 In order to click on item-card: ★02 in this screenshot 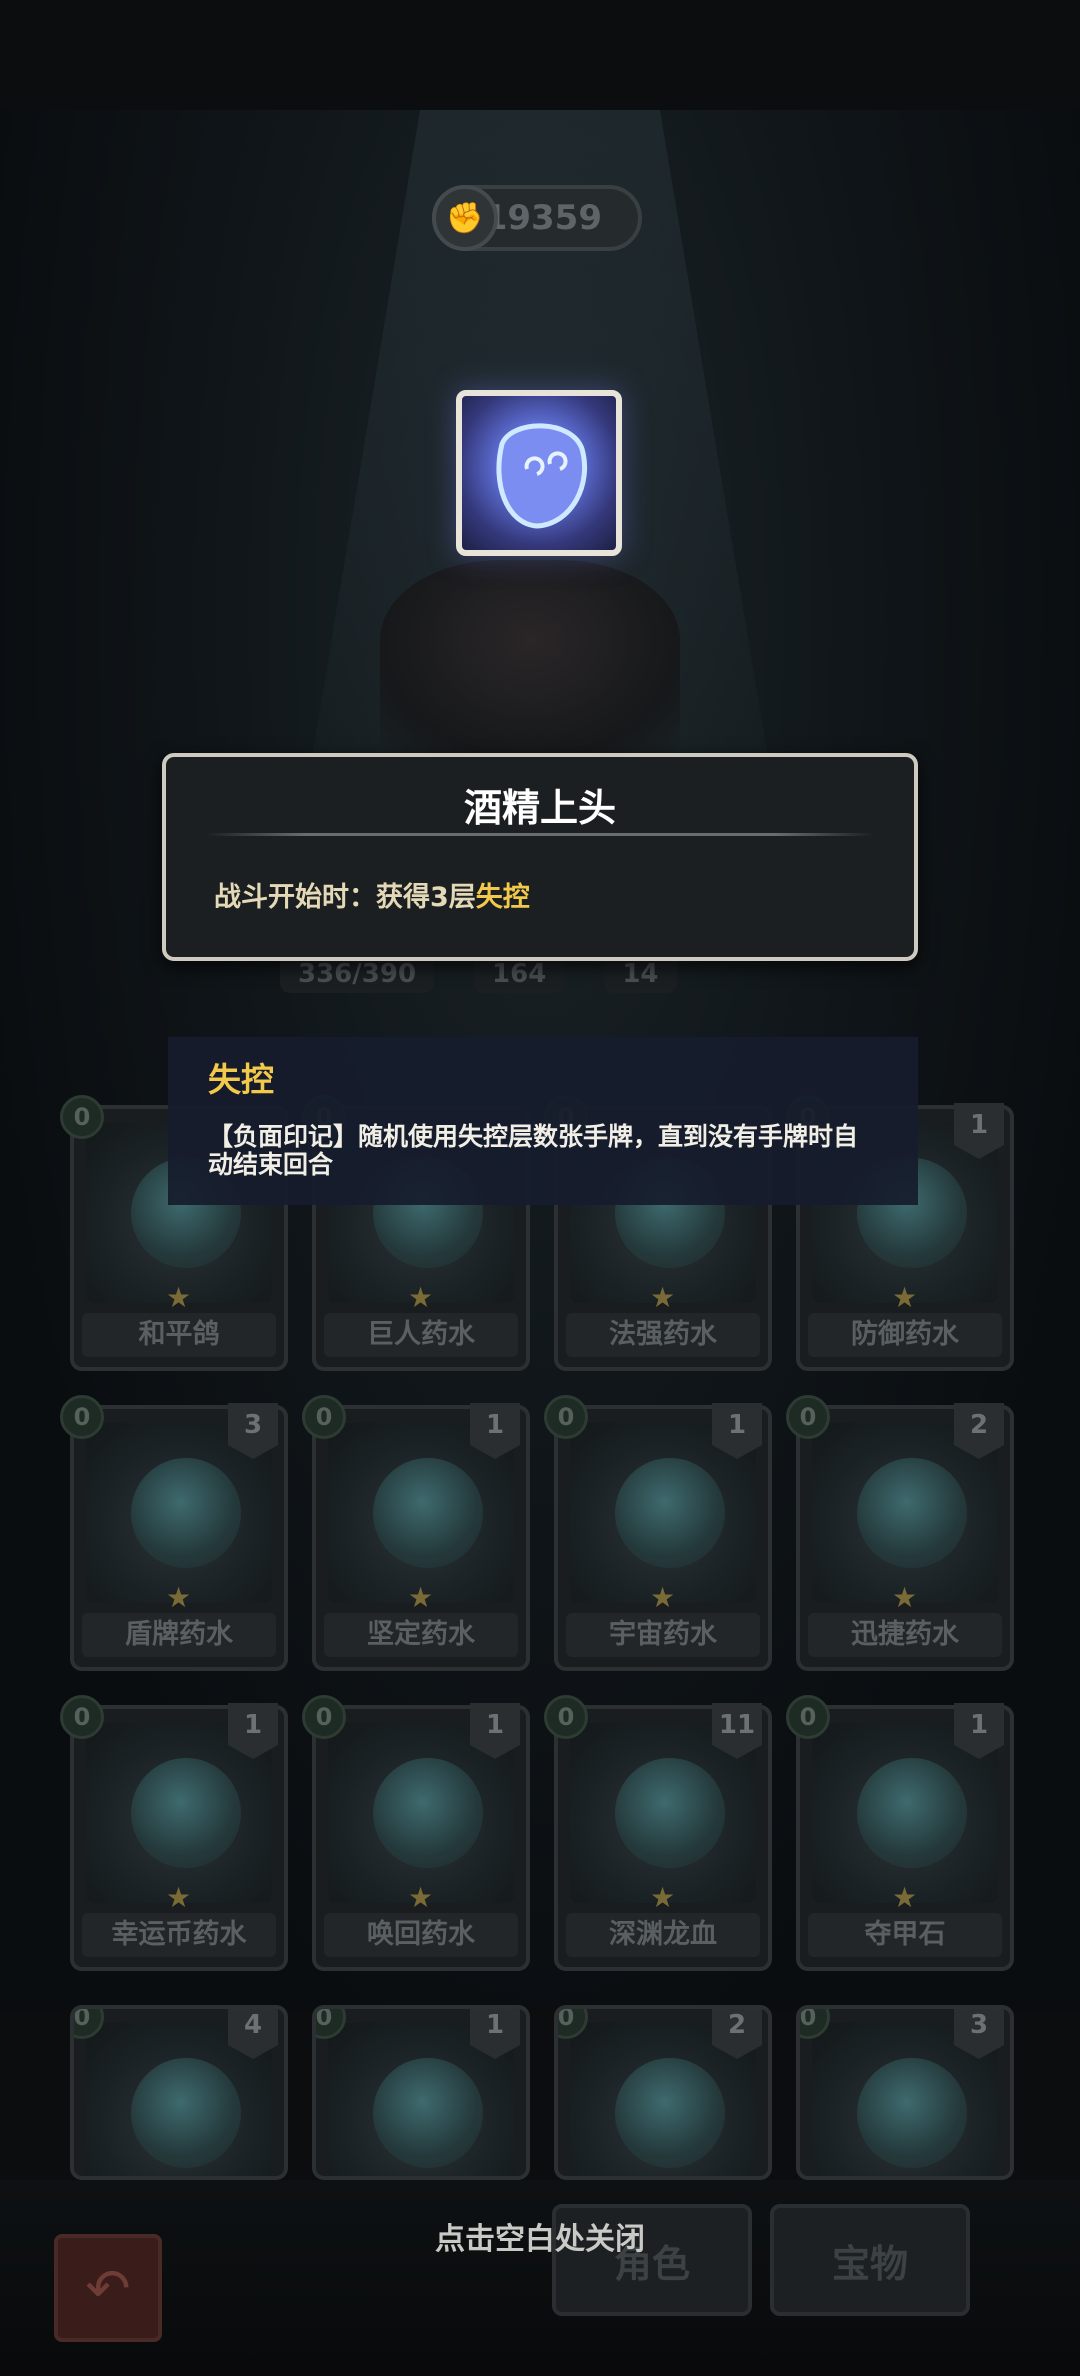, I will do `click(663, 2092)`.